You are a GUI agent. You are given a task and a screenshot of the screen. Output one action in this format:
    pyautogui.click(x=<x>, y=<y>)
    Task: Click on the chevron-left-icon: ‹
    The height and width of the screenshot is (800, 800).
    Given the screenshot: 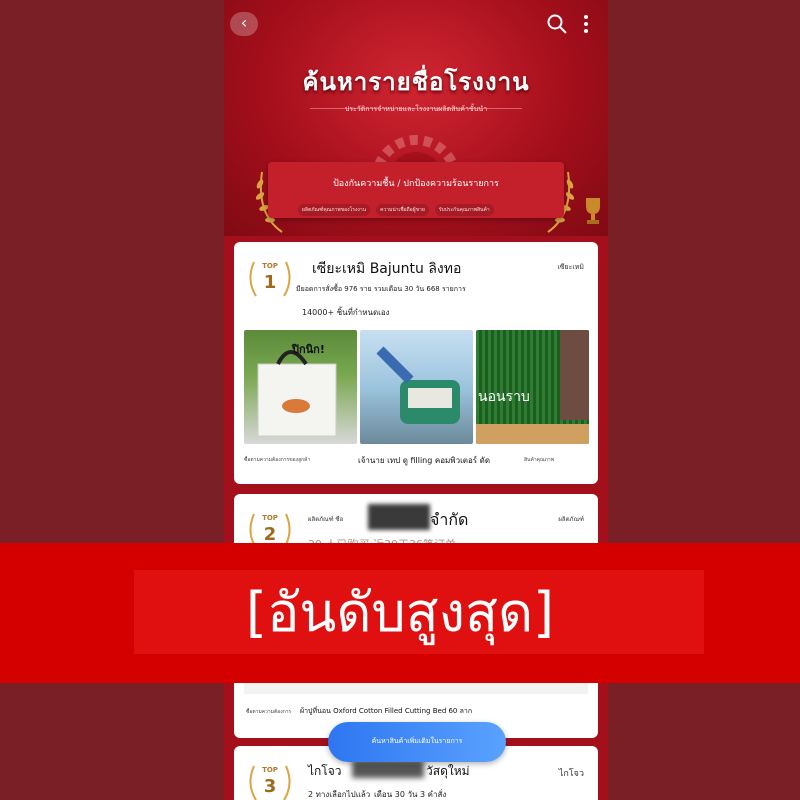 What is the action you would take?
    pyautogui.click(x=244, y=22)
    